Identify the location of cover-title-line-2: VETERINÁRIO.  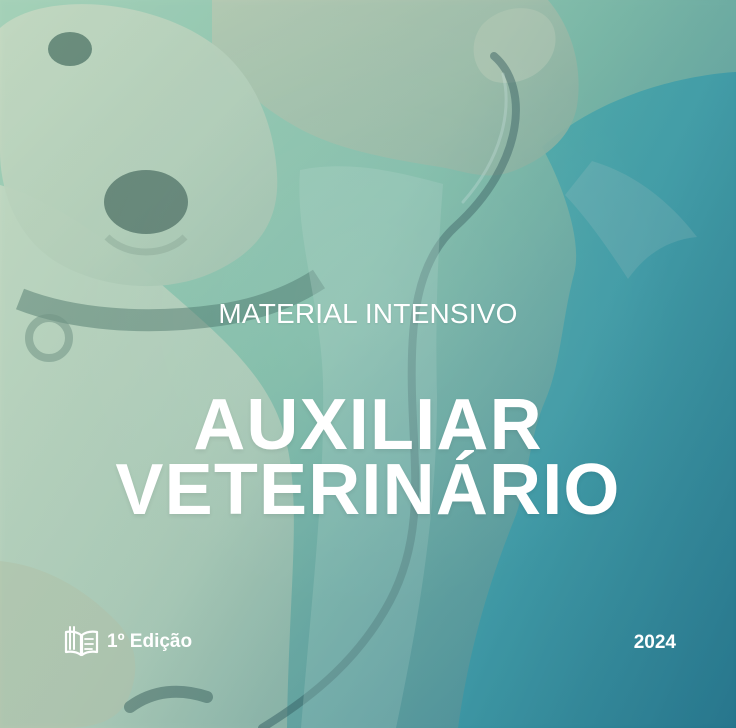
(368, 490).